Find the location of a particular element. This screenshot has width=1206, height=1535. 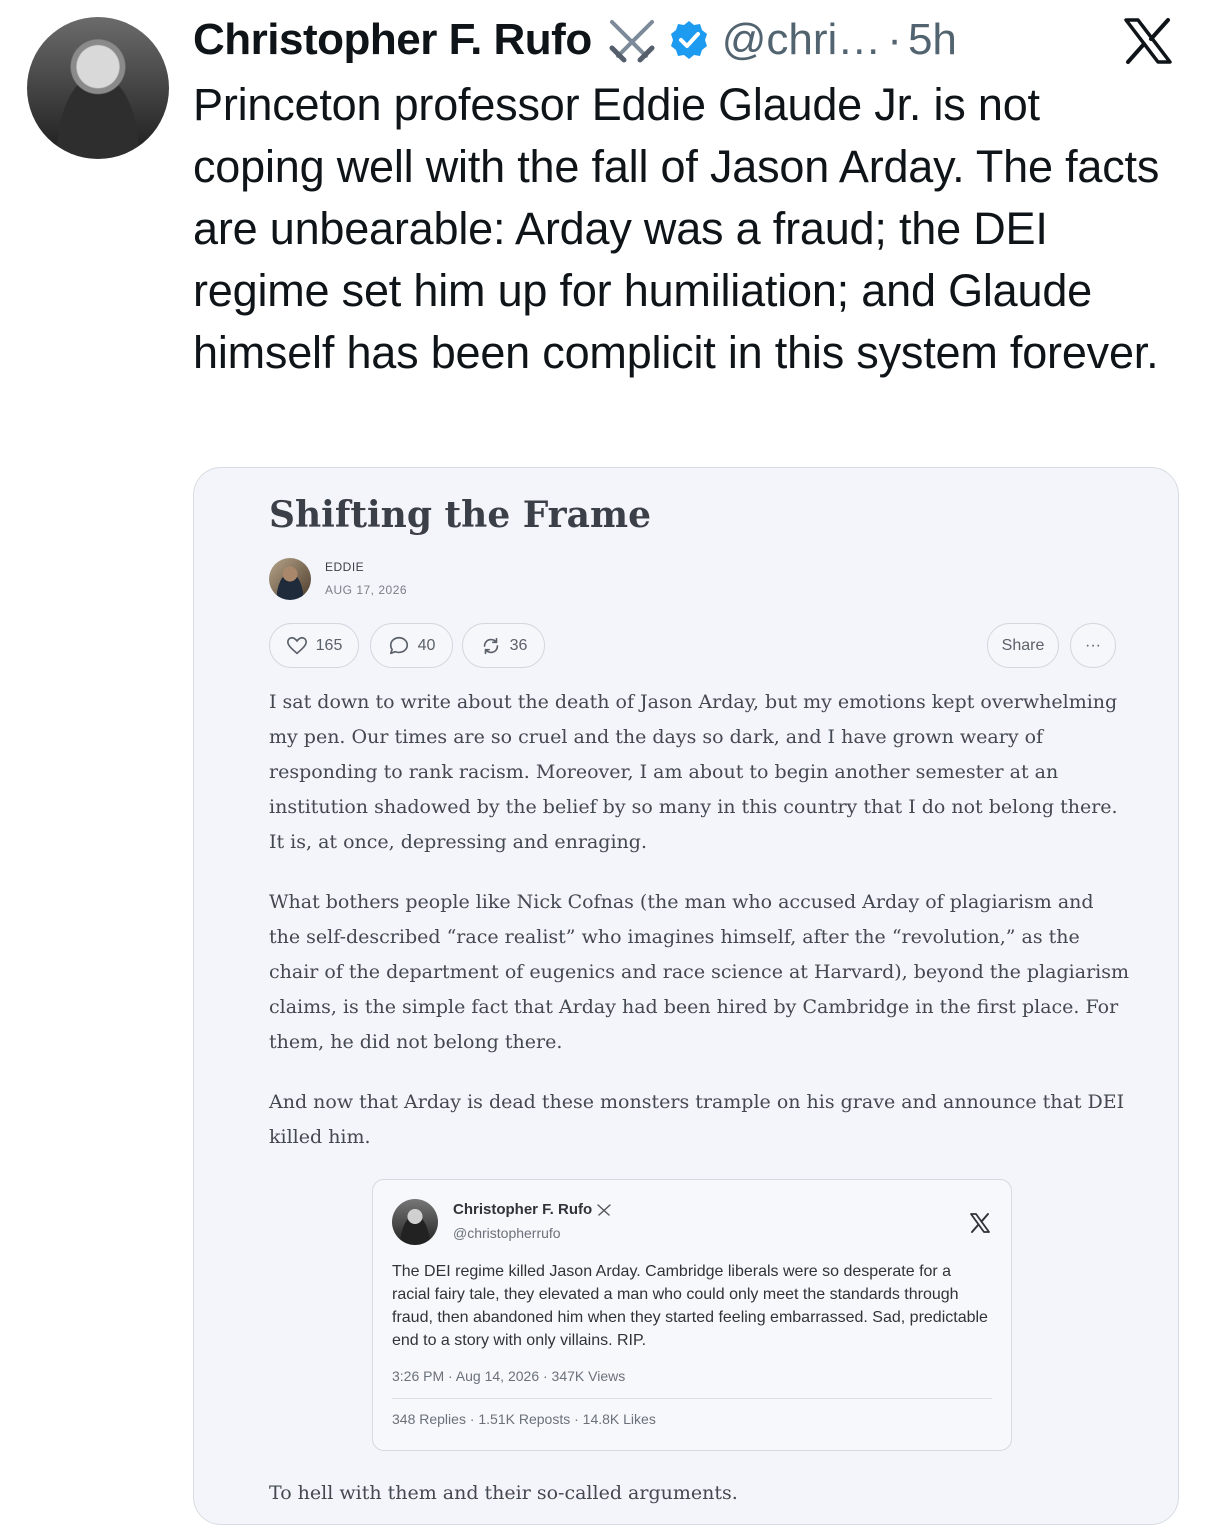

embed-avatar is located at coordinates (415, 1222).